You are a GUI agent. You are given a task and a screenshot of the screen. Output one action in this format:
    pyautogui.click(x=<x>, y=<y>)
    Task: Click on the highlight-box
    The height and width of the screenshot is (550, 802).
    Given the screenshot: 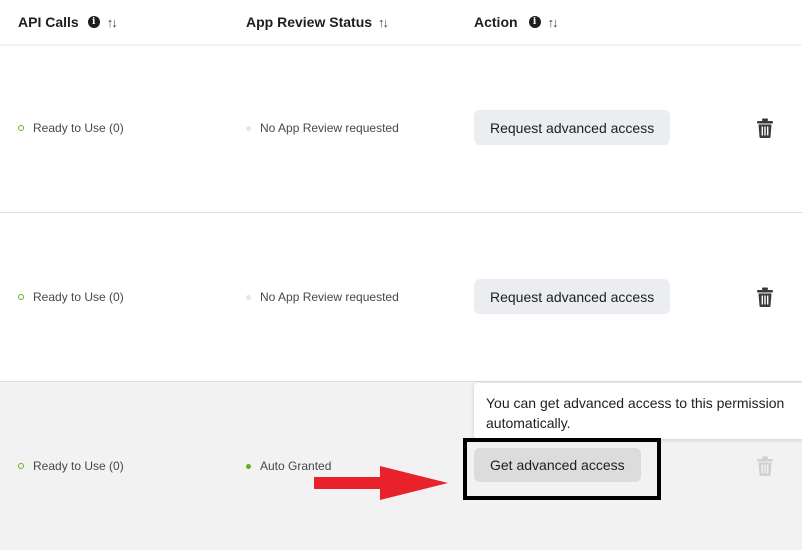 What is the action you would take?
    pyautogui.click(x=562, y=469)
    